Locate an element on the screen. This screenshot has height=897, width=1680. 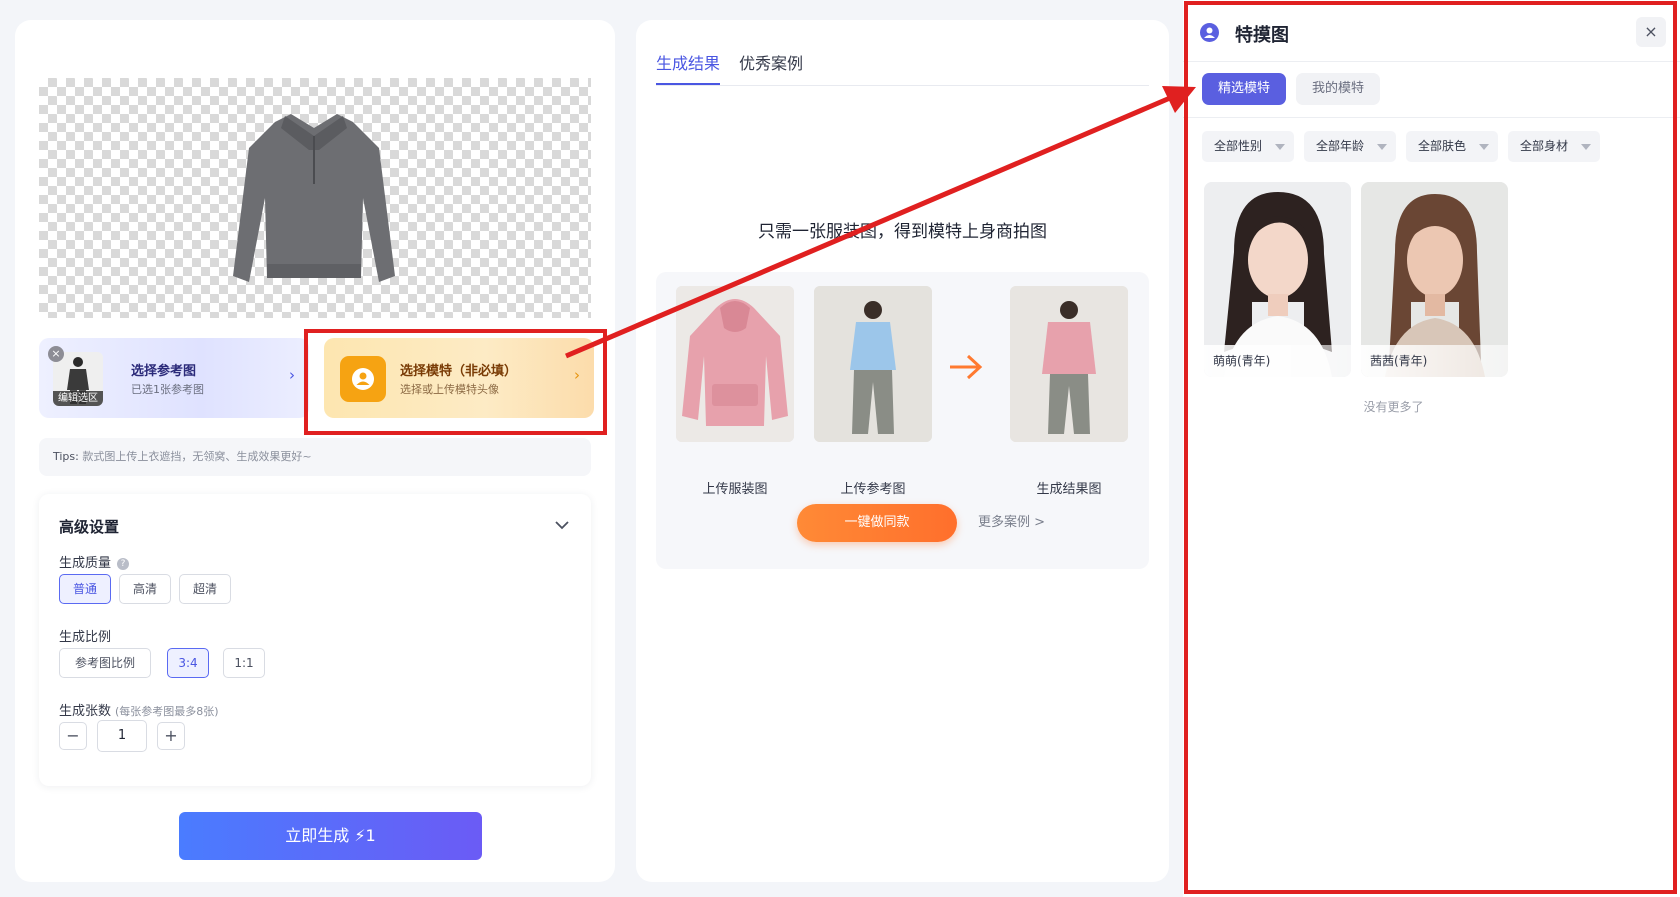
more-cases-link: 更多案例 > is located at coordinates (1011, 523).